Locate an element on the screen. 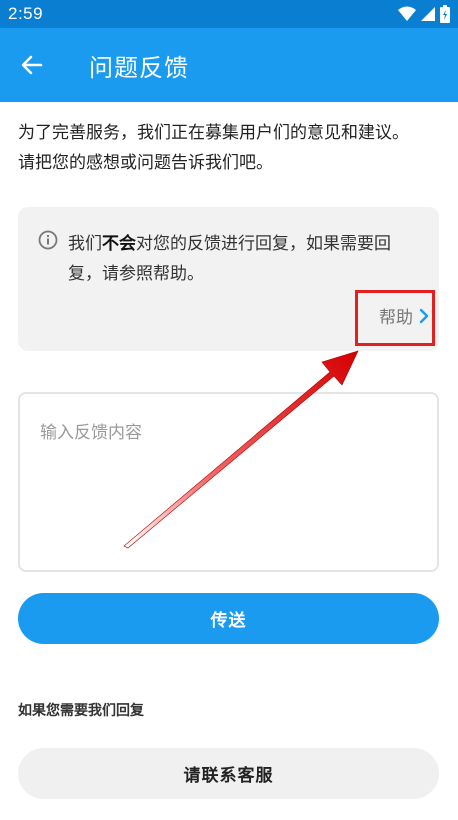  notice-text-bold: 不会 is located at coordinates (119, 244).